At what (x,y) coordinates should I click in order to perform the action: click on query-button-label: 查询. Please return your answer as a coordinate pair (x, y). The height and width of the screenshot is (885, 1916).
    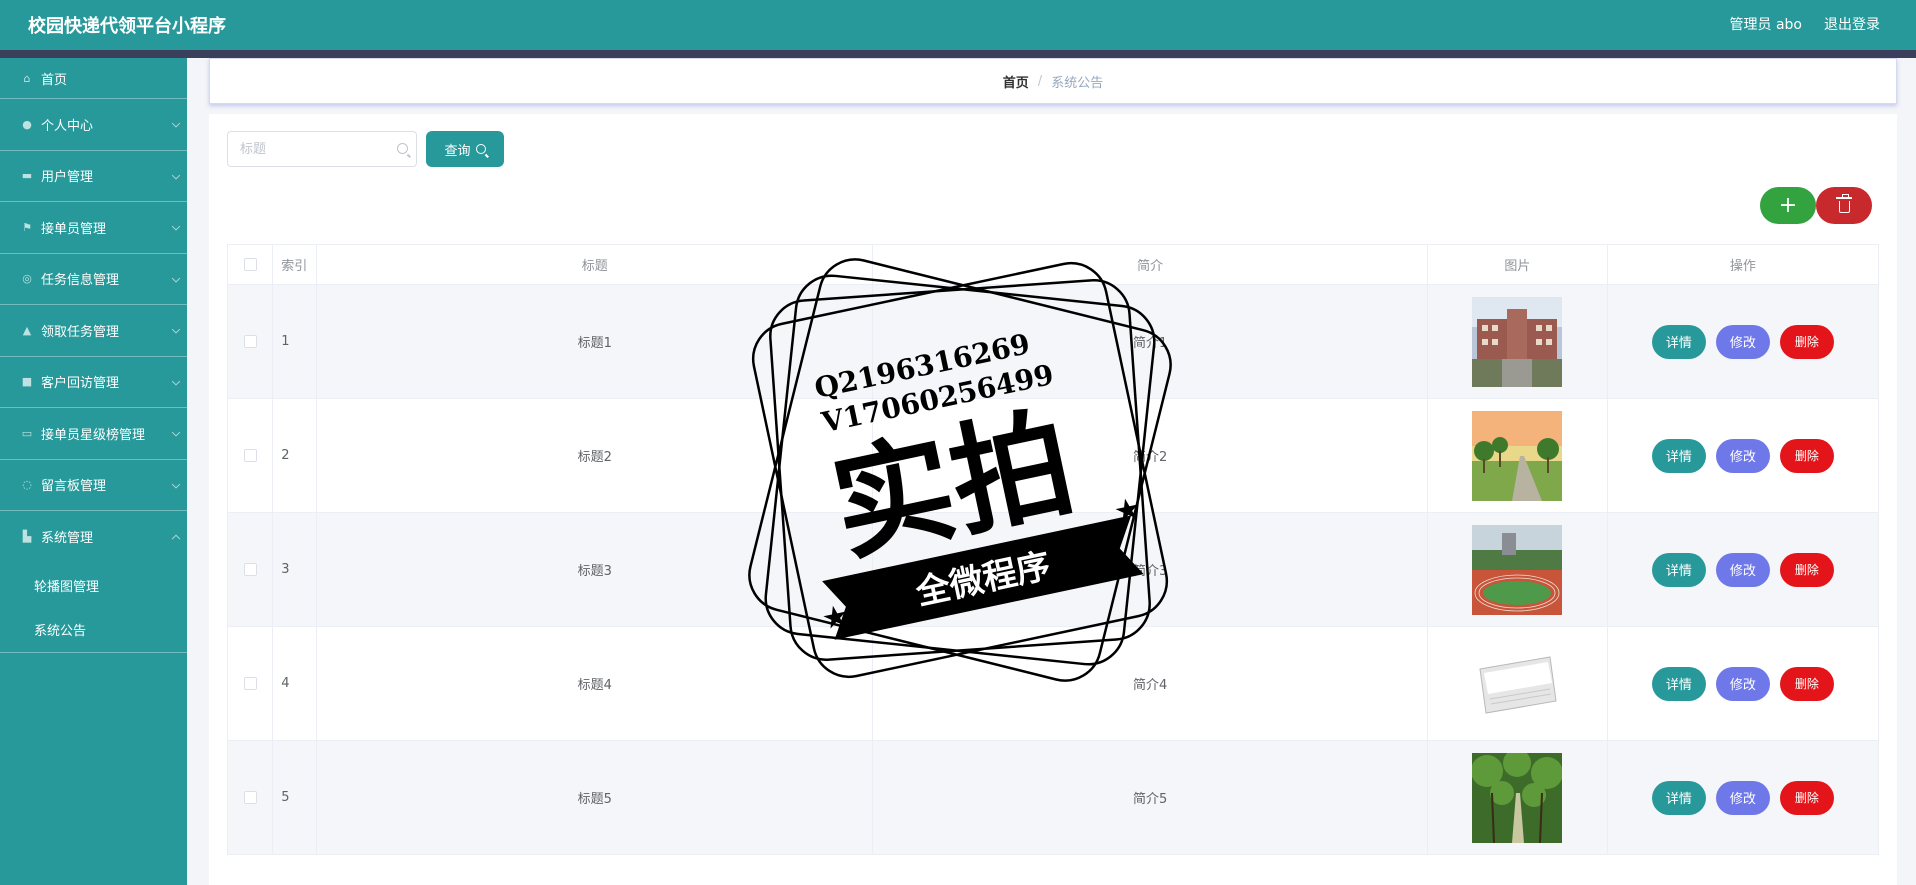
    Looking at the image, I should click on (457, 151).